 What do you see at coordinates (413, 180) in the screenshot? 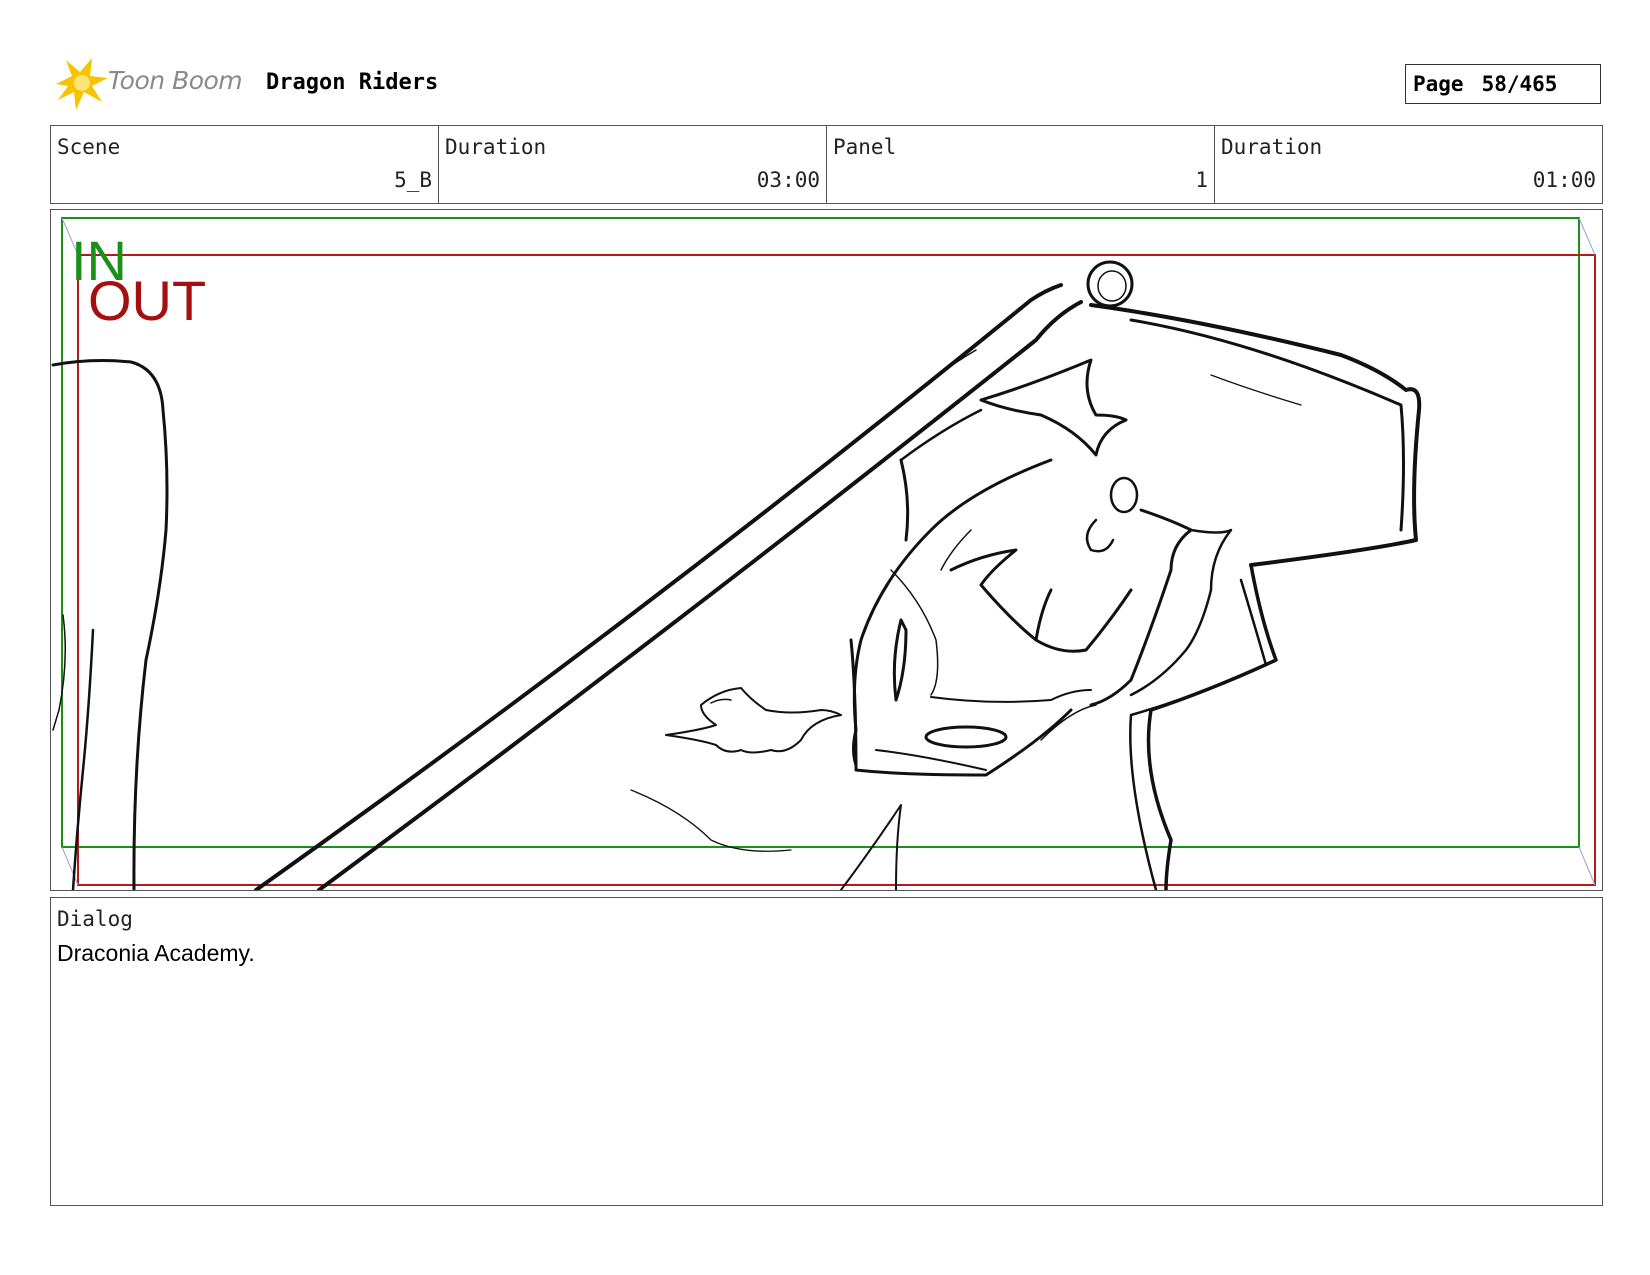
I see `scene-value: 5_B` at bounding box center [413, 180].